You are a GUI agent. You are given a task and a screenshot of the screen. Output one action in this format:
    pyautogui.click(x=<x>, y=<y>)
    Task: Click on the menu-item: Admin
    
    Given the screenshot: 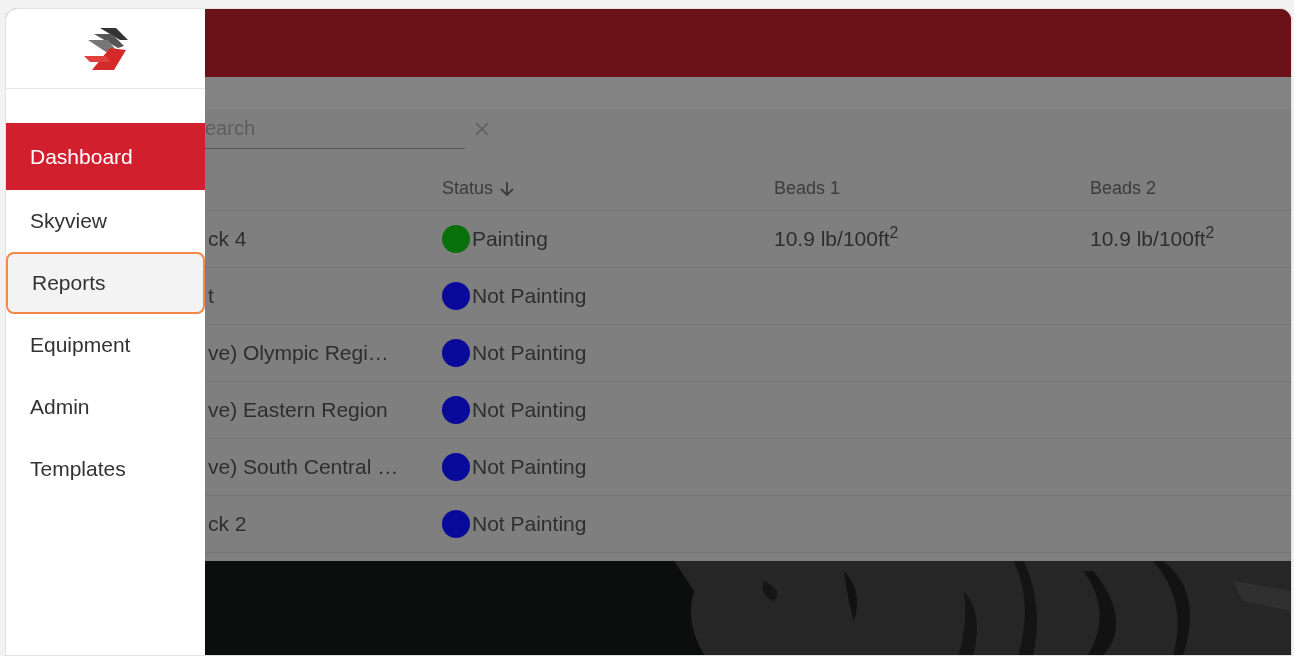 What is the action you would take?
    pyautogui.click(x=105, y=407)
    